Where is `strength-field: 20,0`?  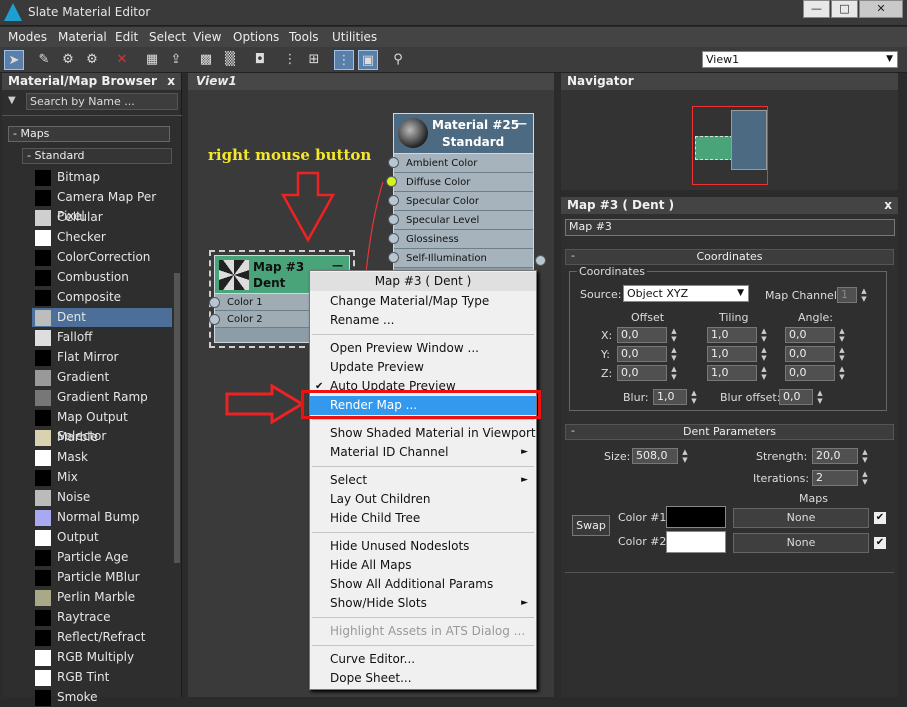
strength-field: 20,0 is located at coordinates (835, 456).